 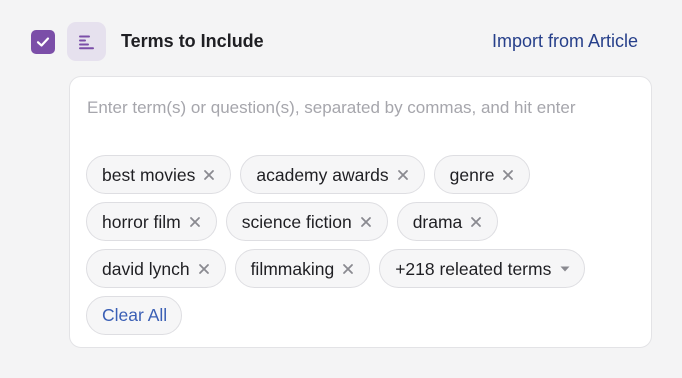 I want to click on term-chip-label: drama, so click(x=437, y=221).